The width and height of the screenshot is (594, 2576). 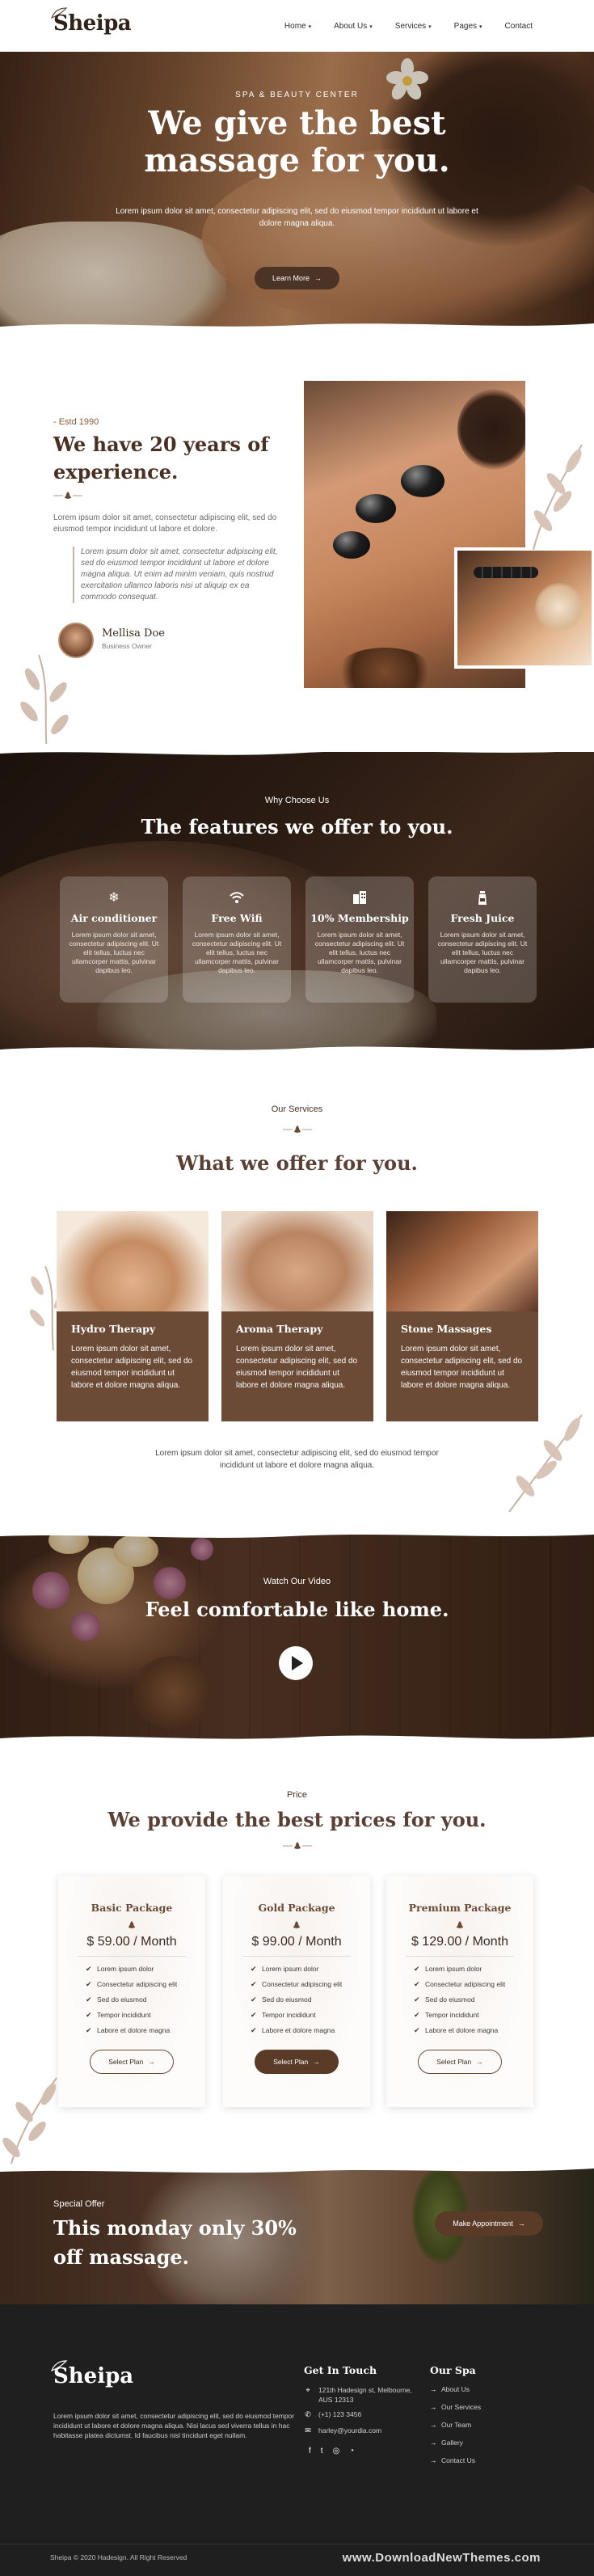 I want to click on footer-logo: Sheipa, so click(x=93, y=2376).